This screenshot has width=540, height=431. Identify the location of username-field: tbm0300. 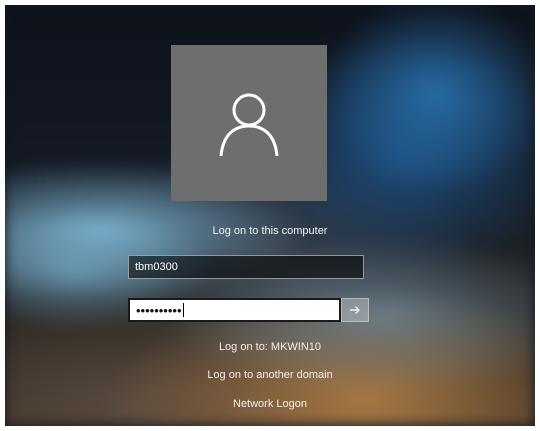
(246, 267).